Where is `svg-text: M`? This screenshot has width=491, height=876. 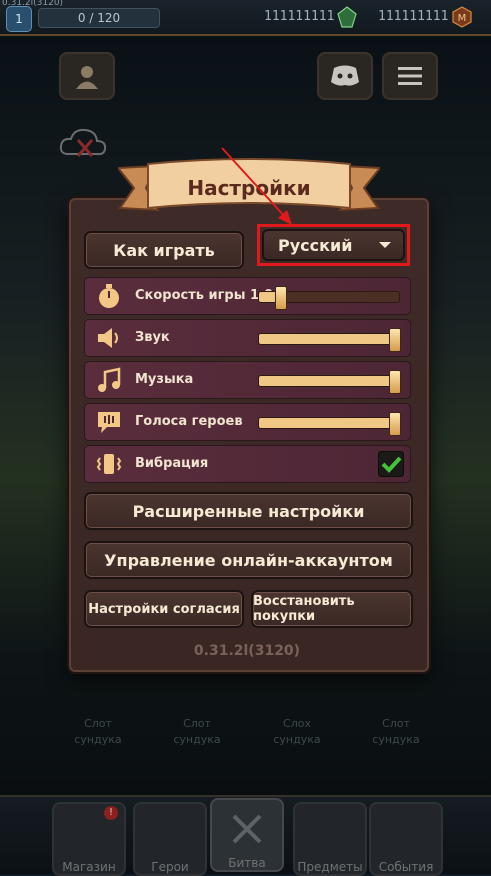 svg-text: M is located at coordinates (462, 18).